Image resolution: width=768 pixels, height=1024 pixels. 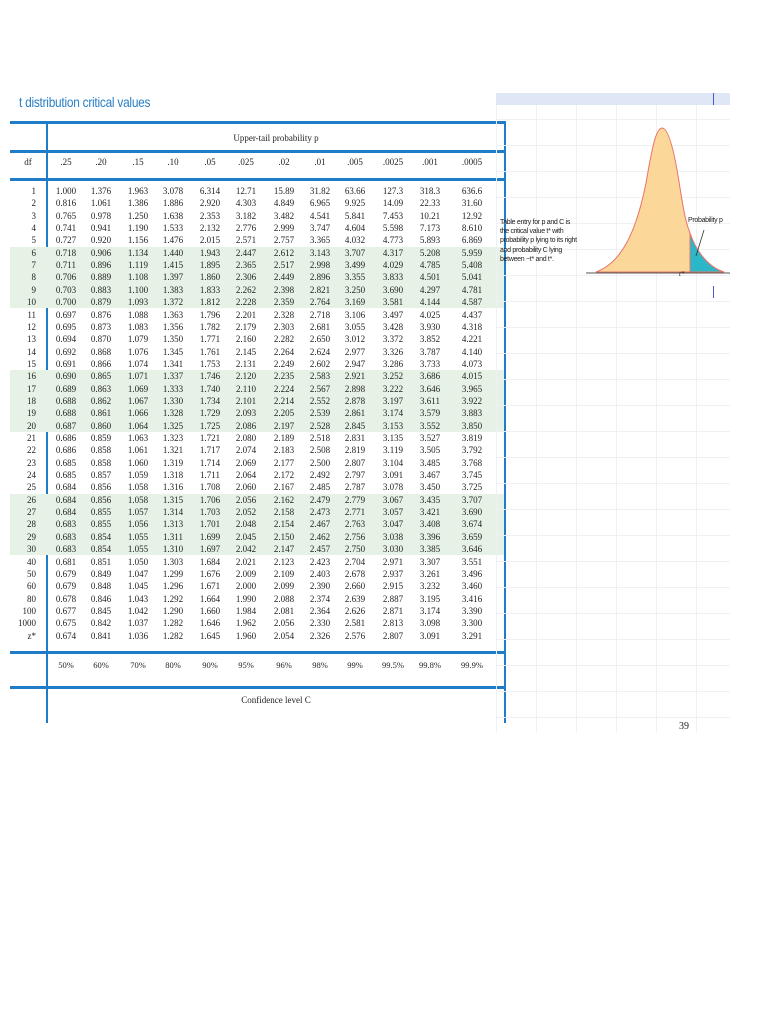 I want to click on df-cell: 12, so click(x=31, y=326).